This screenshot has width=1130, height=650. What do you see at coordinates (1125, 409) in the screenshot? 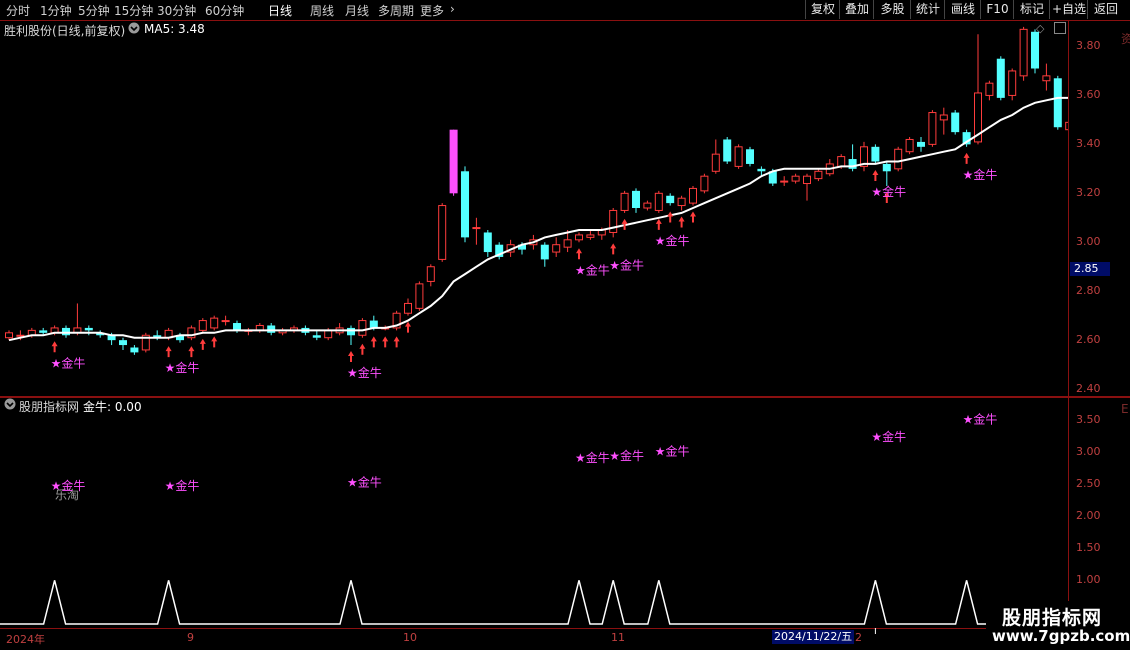
I see `side-panel-edge-2: E` at bounding box center [1125, 409].